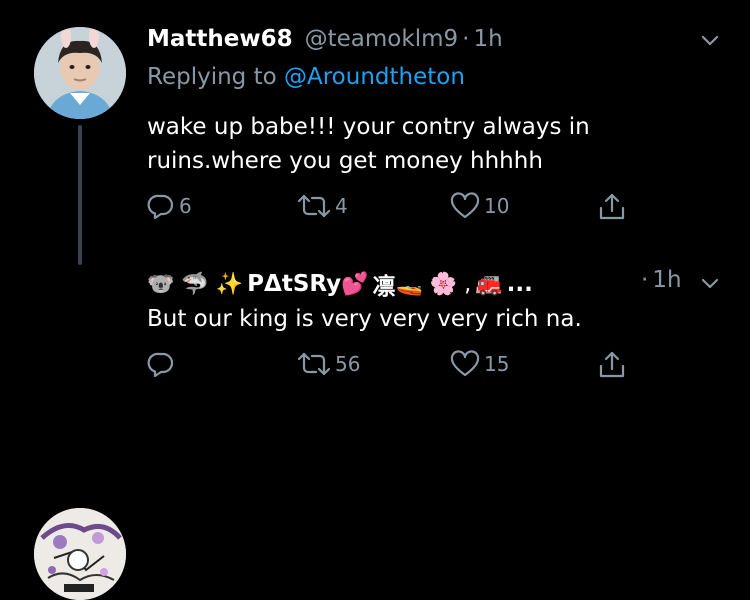 This screenshot has width=750, height=600. I want to click on replying-to: Replying to @Aroundtheton, so click(306, 77).